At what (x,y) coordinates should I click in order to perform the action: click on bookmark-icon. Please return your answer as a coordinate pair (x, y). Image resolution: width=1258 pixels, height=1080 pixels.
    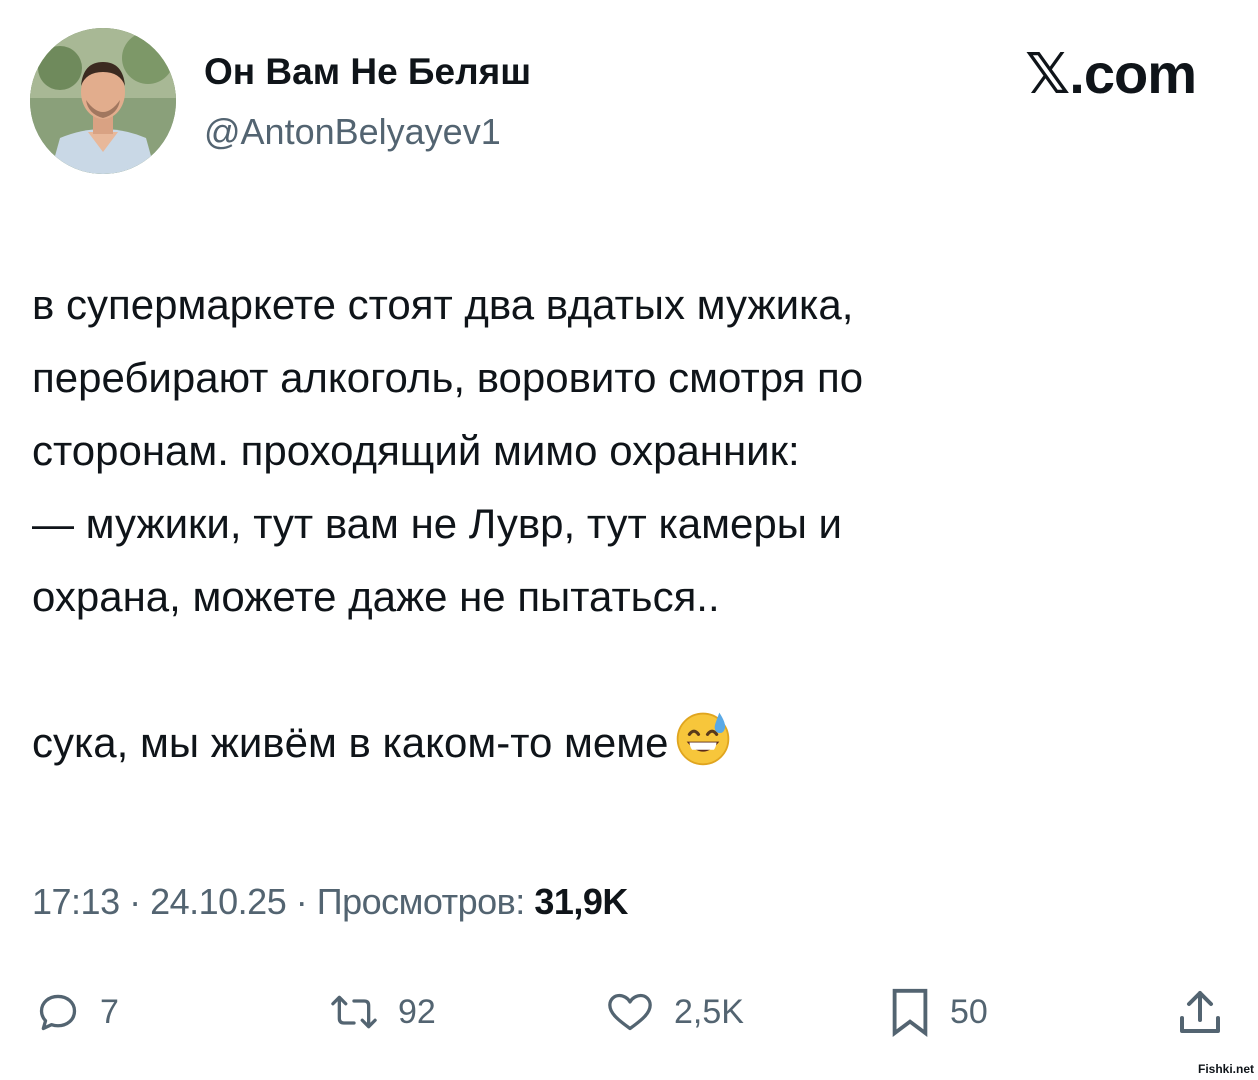
    Looking at the image, I should click on (910, 1012).